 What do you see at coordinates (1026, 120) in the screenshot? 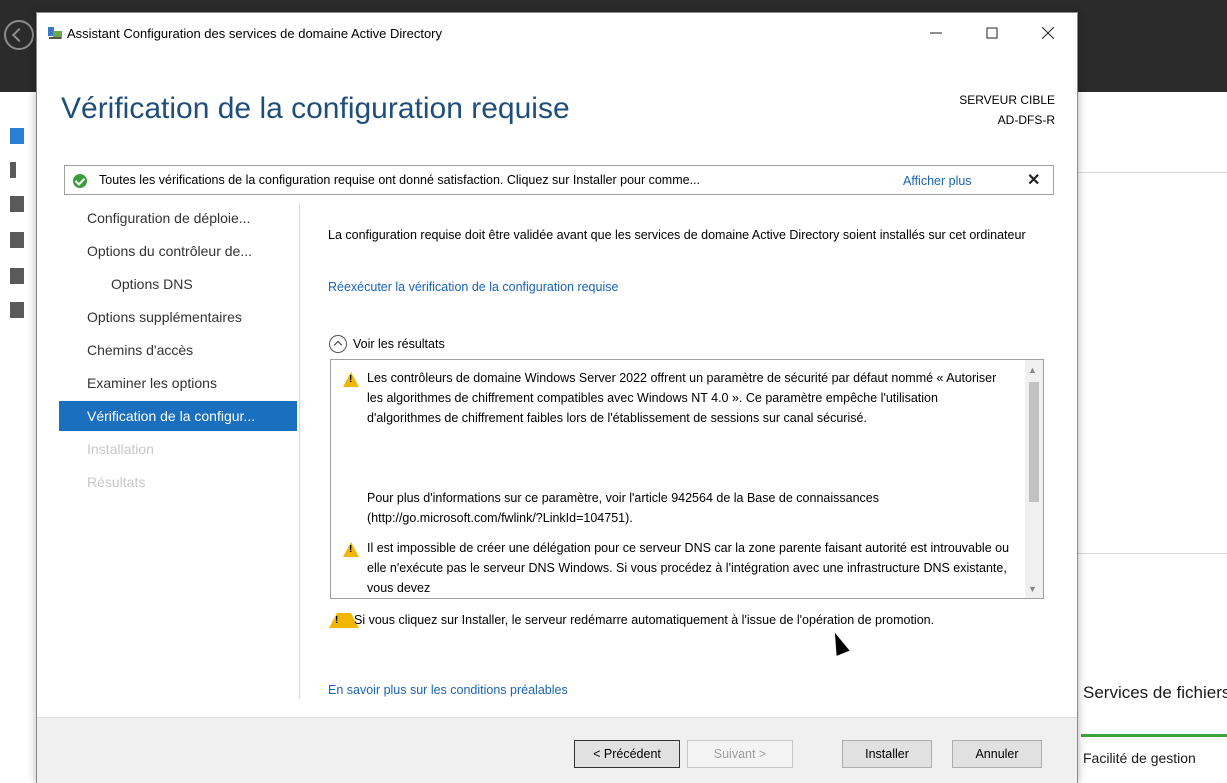
I see `target-server-name: AD-DFS-R` at bounding box center [1026, 120].